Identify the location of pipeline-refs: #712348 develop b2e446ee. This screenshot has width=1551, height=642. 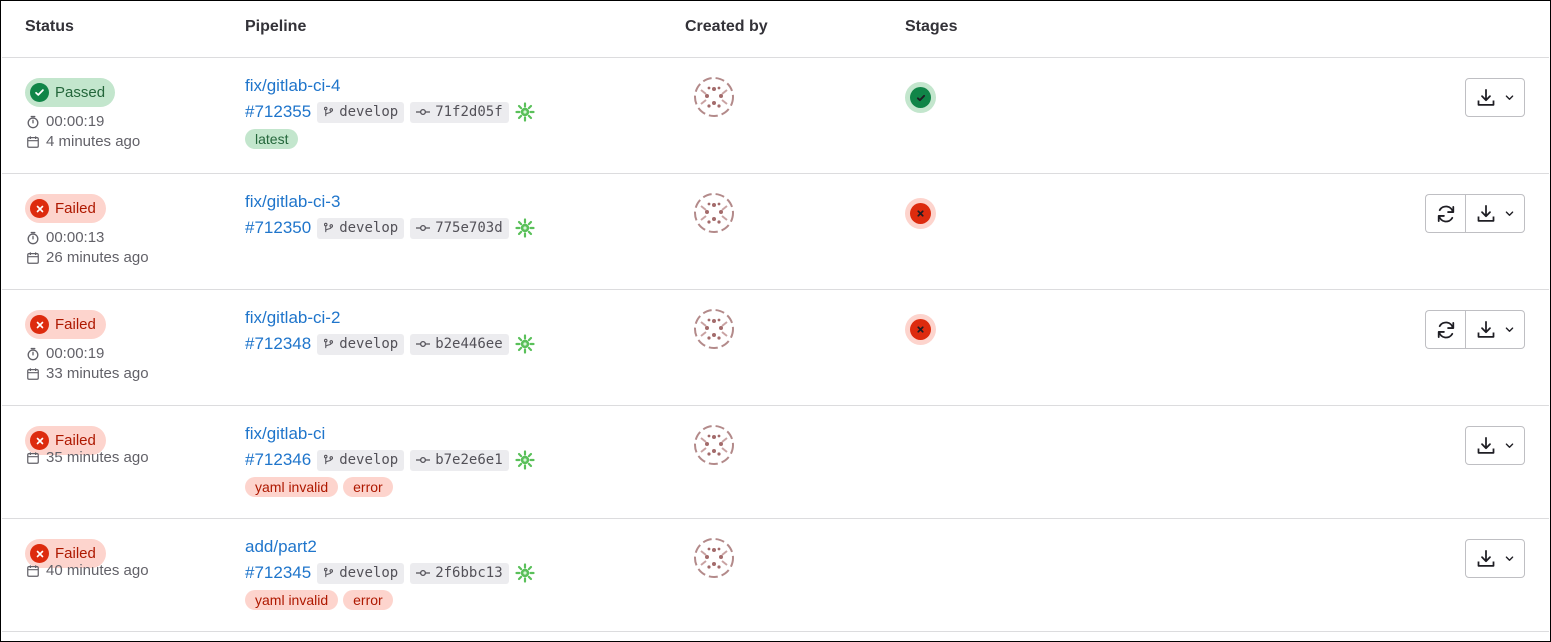
(390, 344).